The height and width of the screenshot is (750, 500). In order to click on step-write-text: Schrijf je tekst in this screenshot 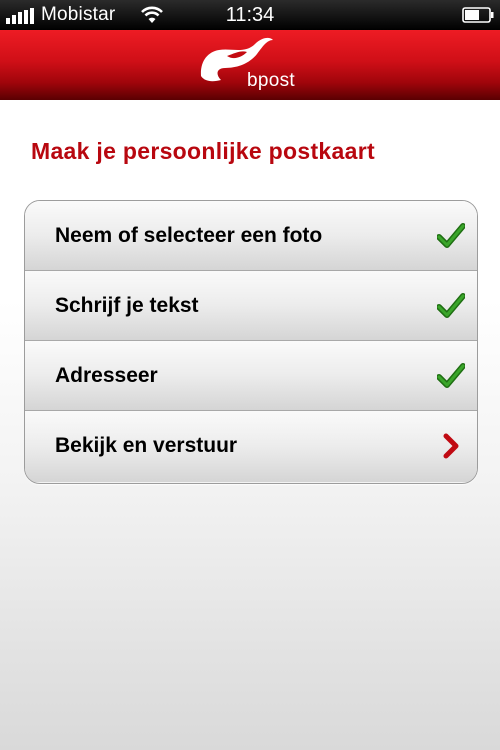, I will do `click(251, 306)`.